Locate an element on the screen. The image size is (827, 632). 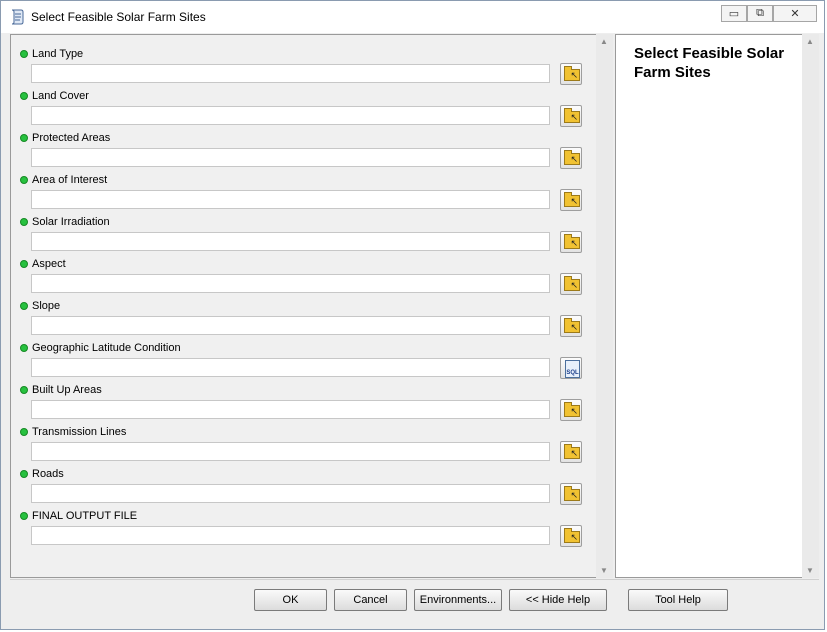
restore-button: ⧉ is located at coordinates (760, 13).